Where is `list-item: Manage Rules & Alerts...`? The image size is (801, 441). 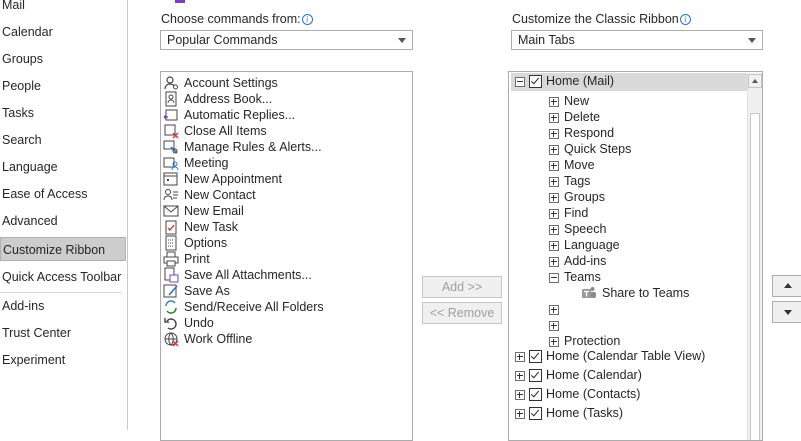 list-item: Manage Rules & Alerts... is located at coordinates (286, 147).